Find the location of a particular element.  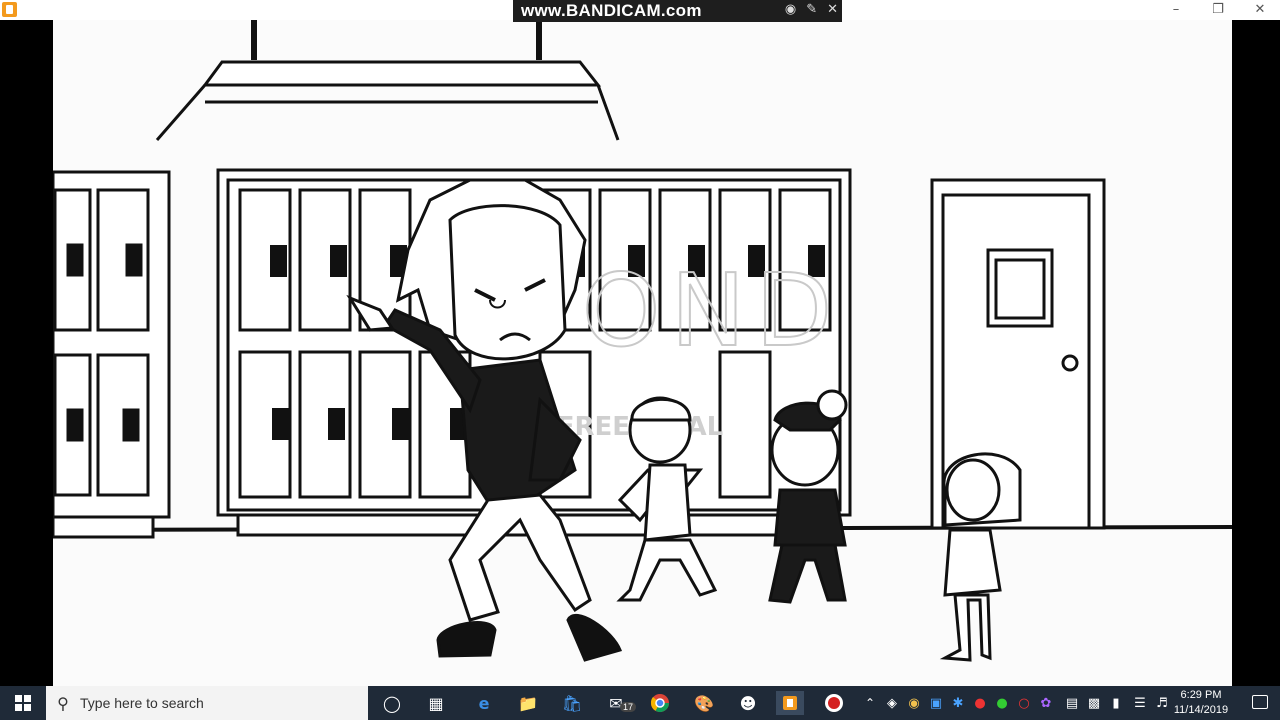

bandicam-watermark-bar: www.BANDICAM.com ◉ ✎ ✕ is located at coordinates (677, 11).